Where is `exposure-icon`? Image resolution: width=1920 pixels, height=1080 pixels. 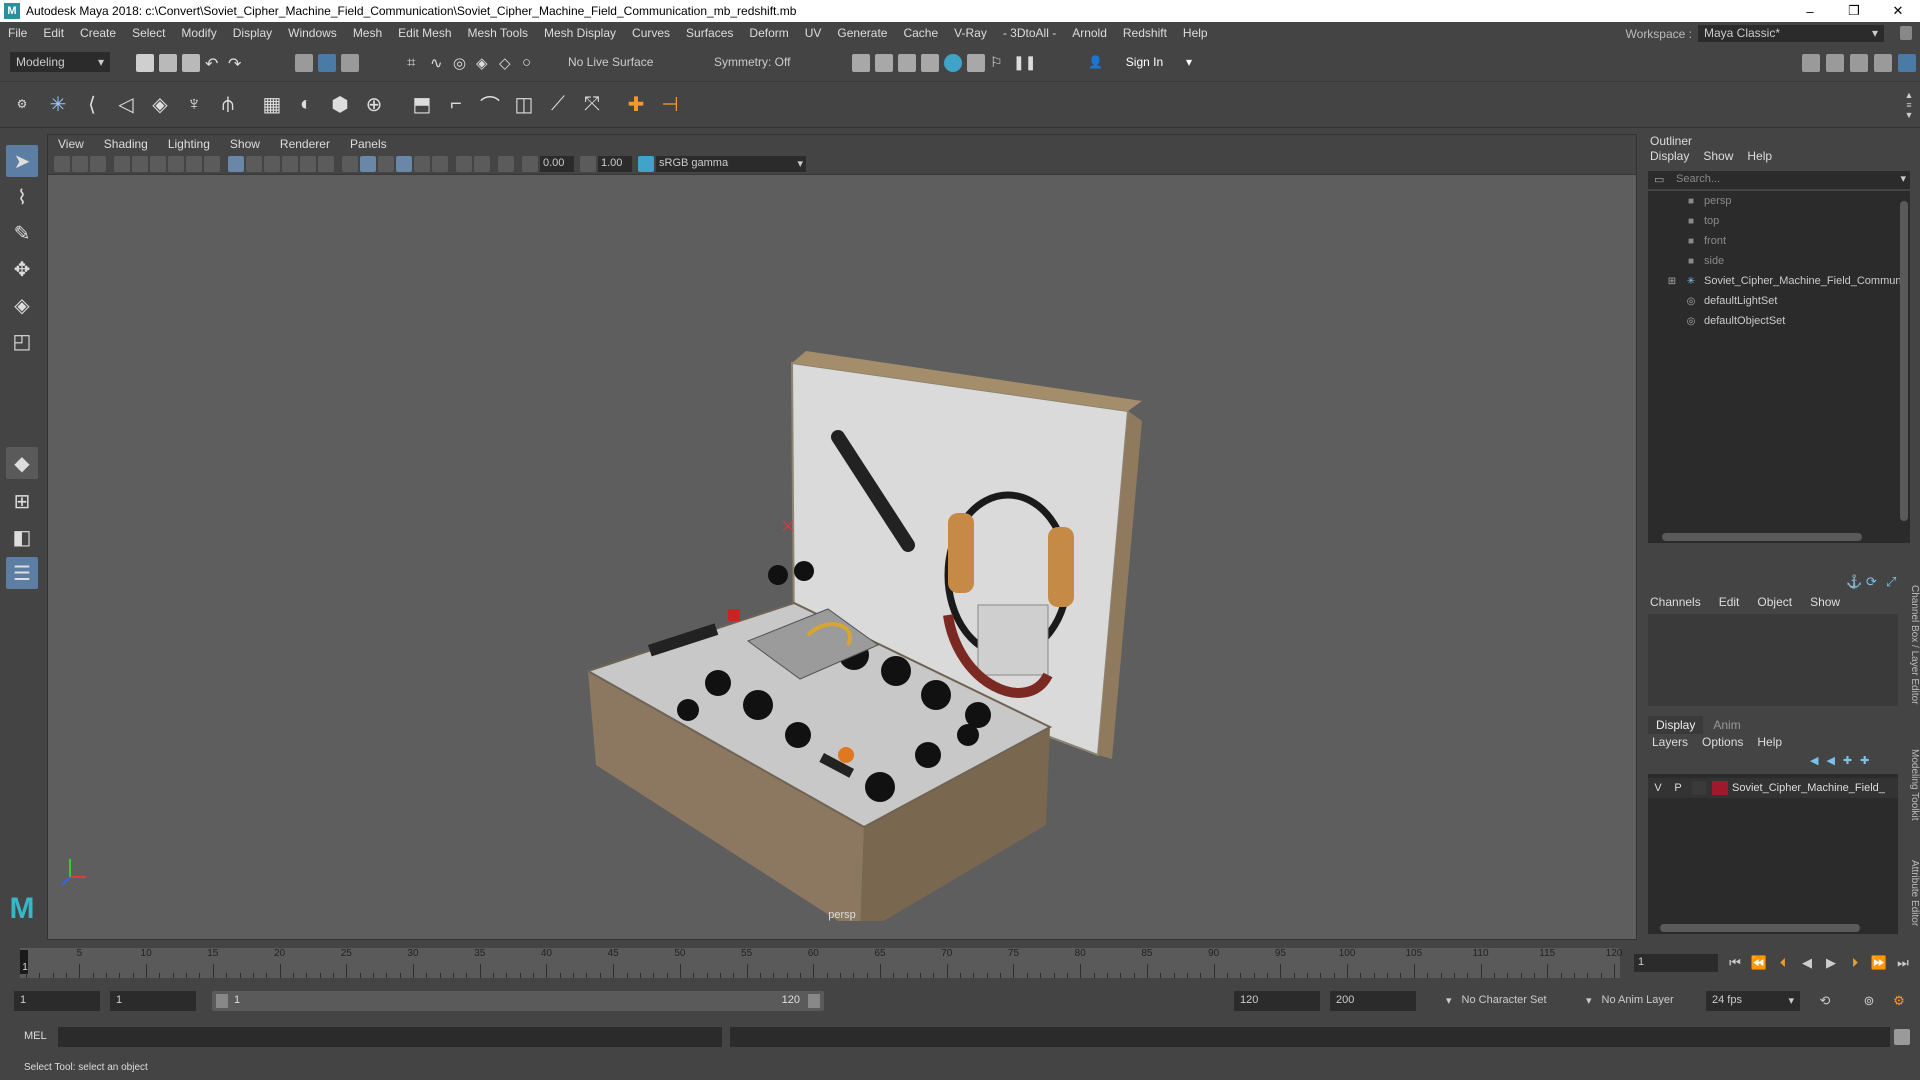 exposure-icon is located at coordinates (530, 164).